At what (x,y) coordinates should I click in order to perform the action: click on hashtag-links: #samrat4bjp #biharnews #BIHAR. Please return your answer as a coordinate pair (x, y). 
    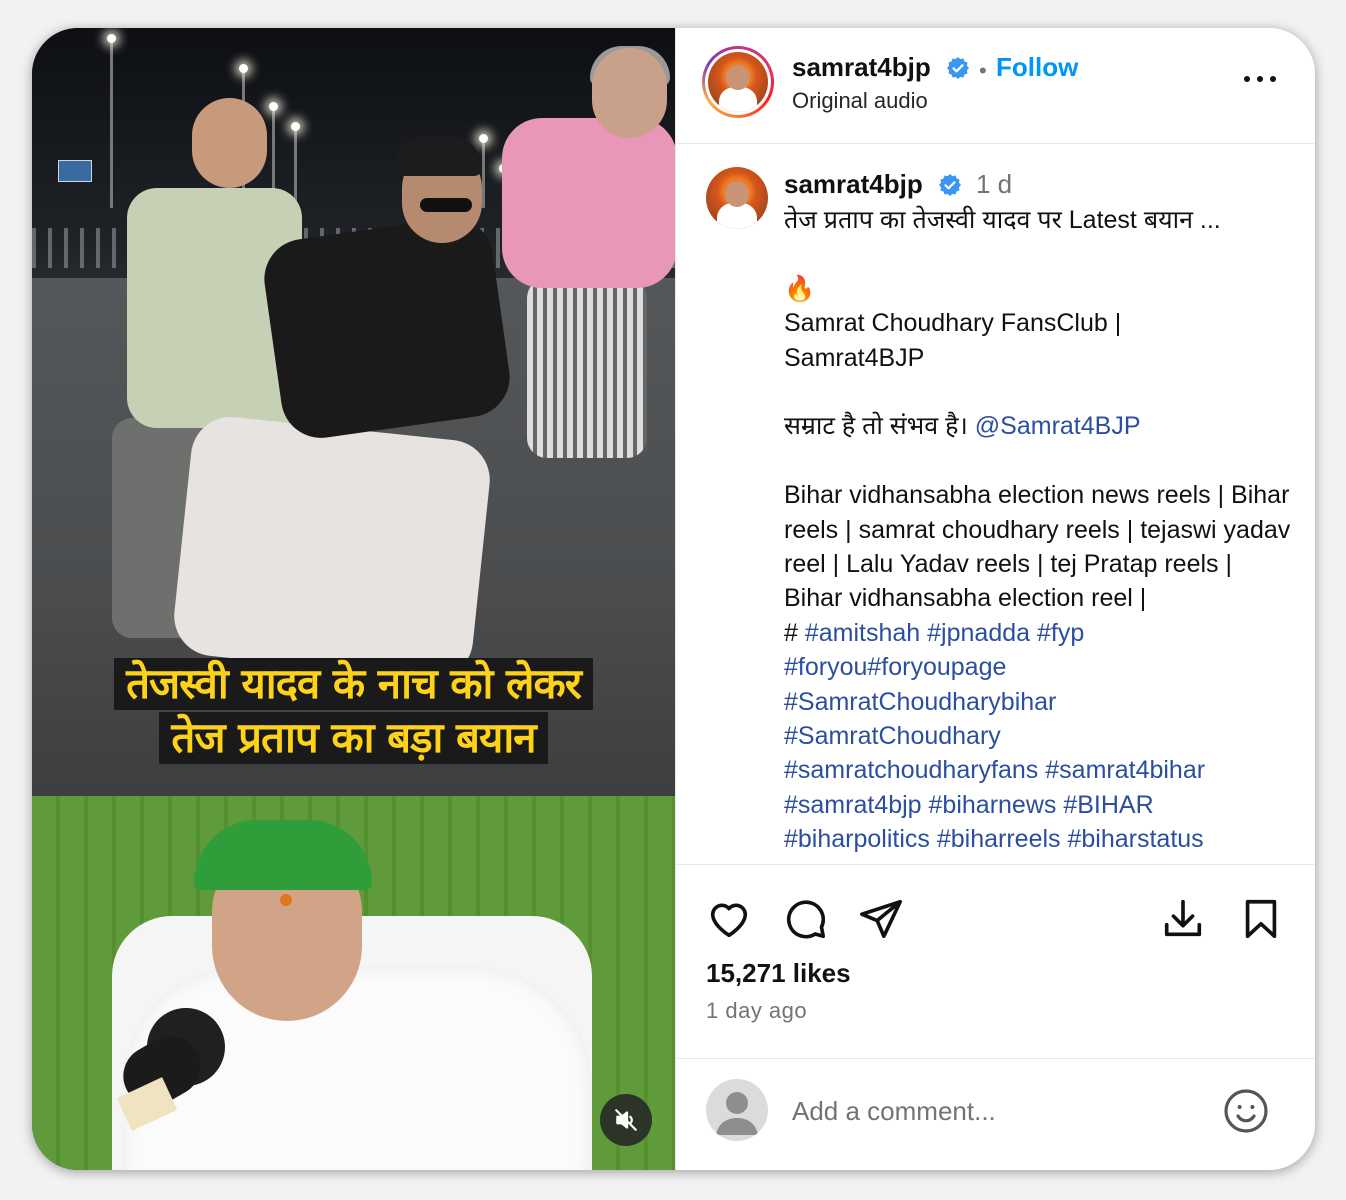
    Looking at the image, I should click on (1039, 805).